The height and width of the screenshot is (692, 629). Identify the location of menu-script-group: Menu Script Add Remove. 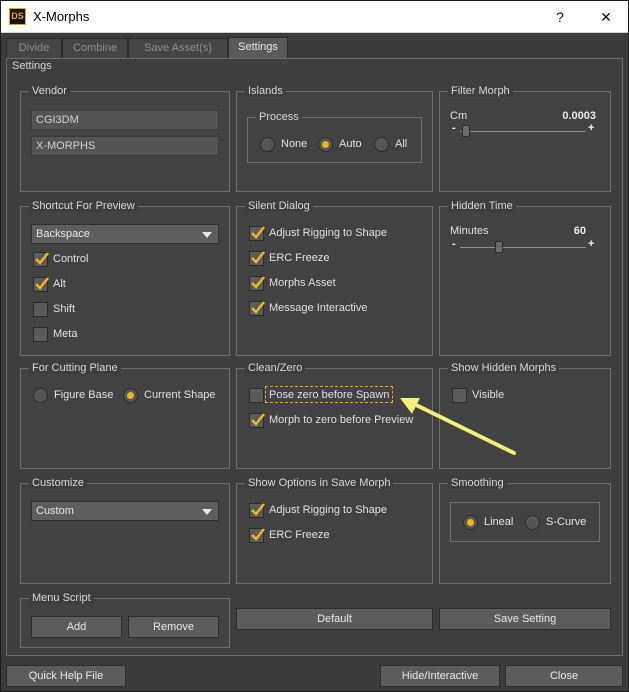
(125, 620).